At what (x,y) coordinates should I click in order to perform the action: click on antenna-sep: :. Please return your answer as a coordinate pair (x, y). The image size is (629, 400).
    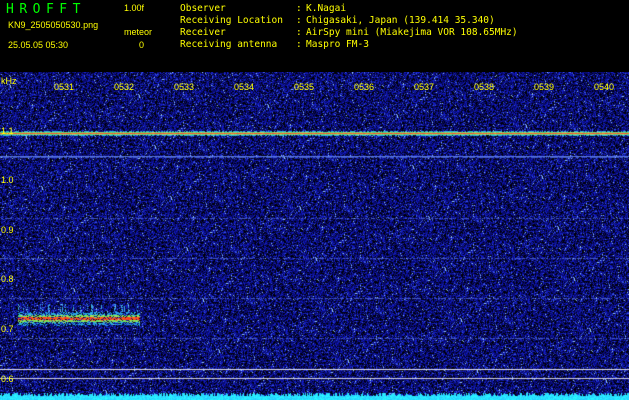
    Looking at the image, I should click on (299, 44).